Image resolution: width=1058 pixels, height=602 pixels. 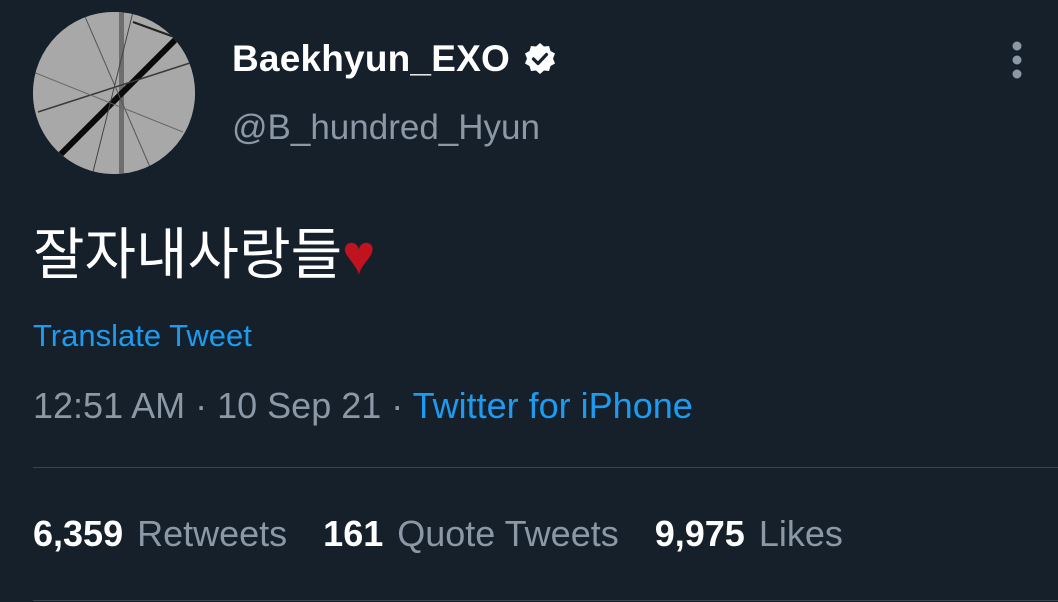 I want to click on retweets-stat: 6,359 Retweets, so click(x=160, y=534).